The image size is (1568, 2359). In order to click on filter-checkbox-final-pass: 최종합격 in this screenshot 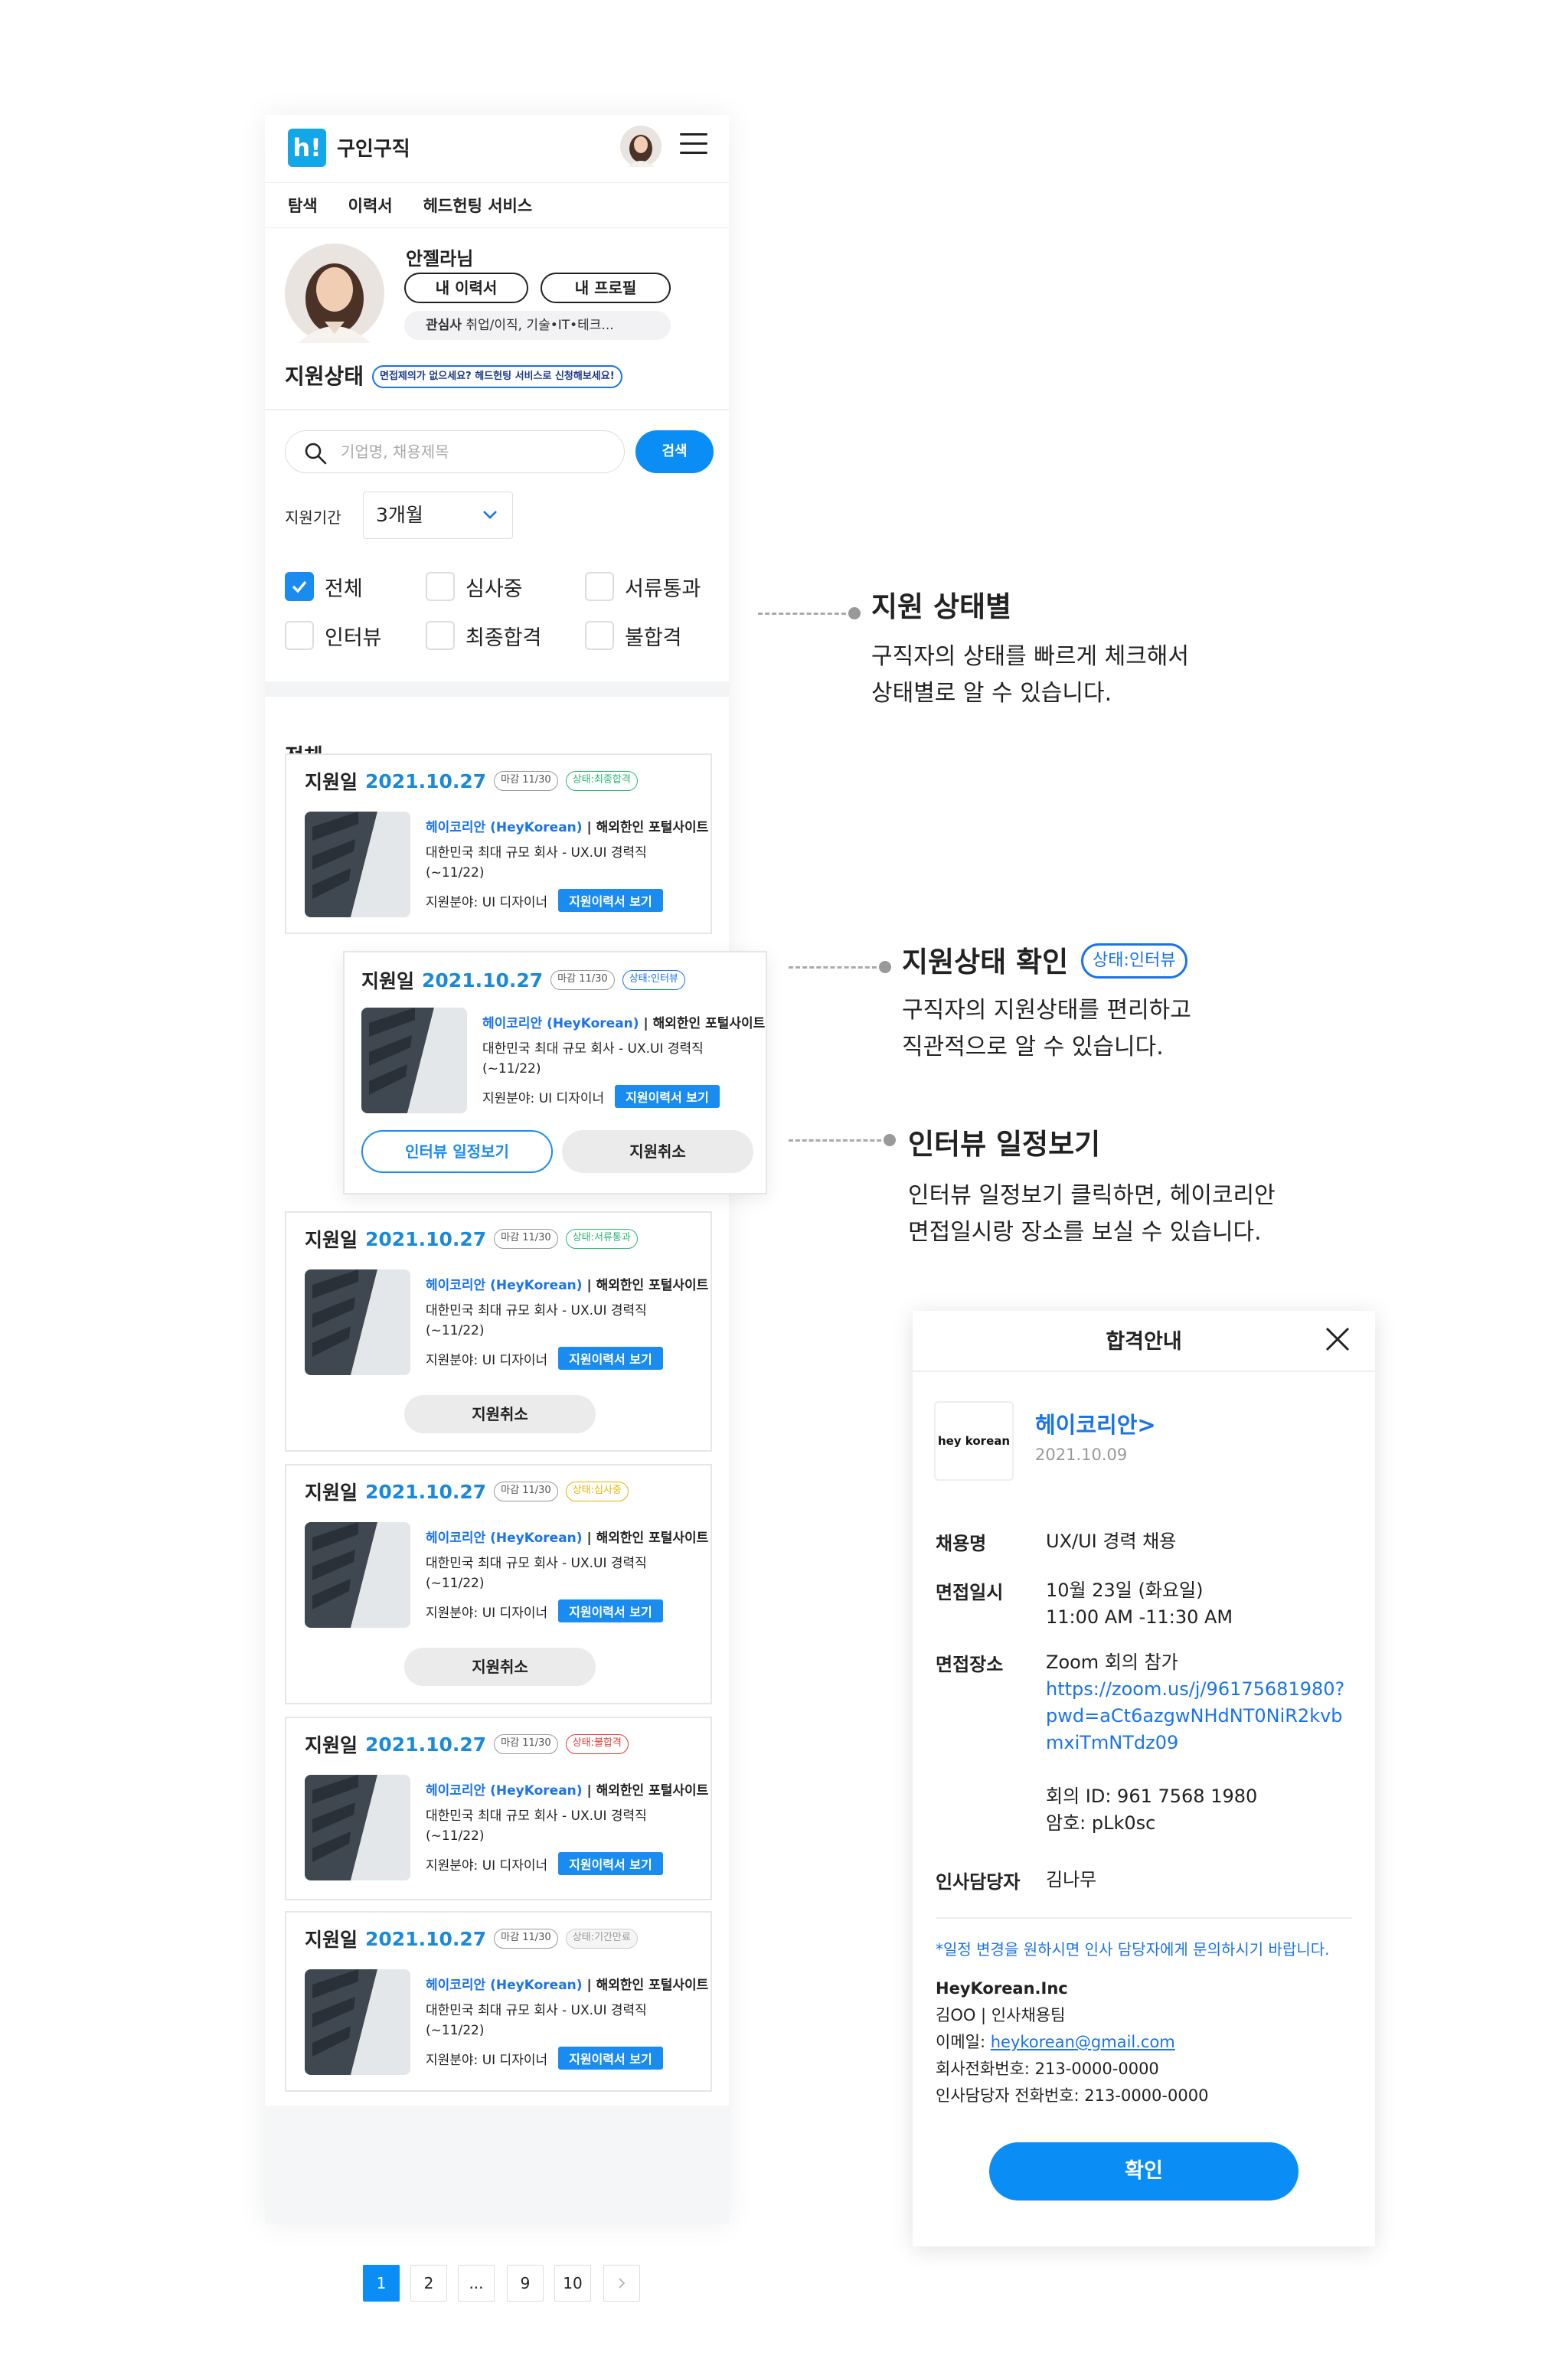, I will do `click(483, 635)`.